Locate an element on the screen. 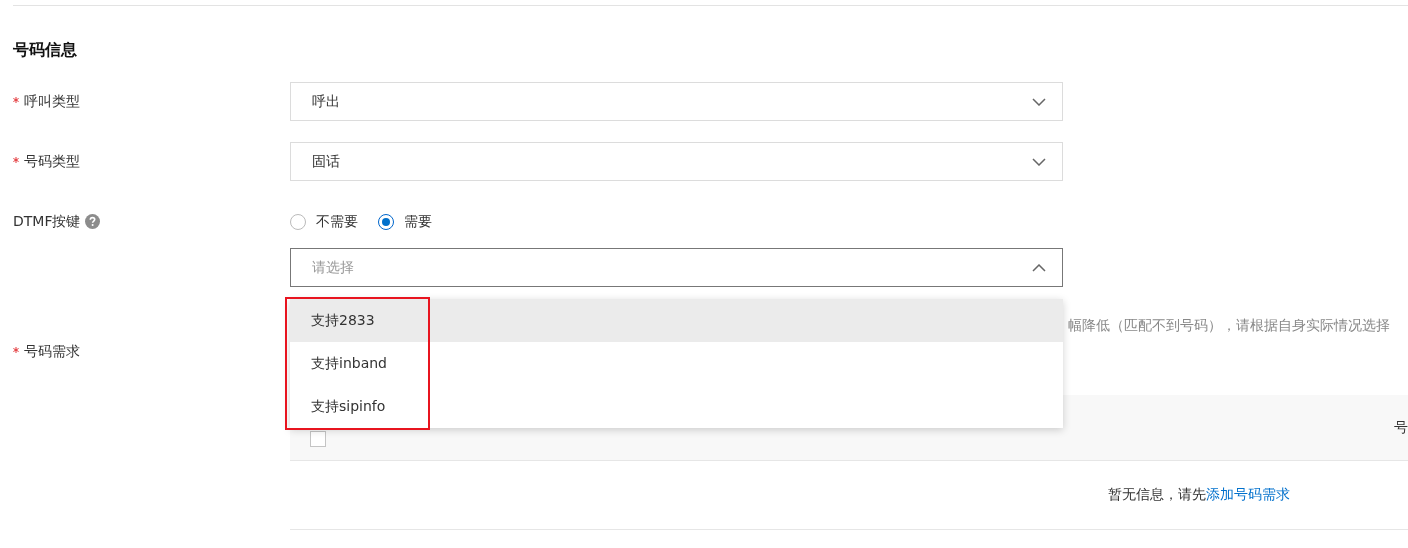 Image resolution: width=1408 pixels, height=548 pixels. radio-label: 不需要 is located at coordinates (337, 221).